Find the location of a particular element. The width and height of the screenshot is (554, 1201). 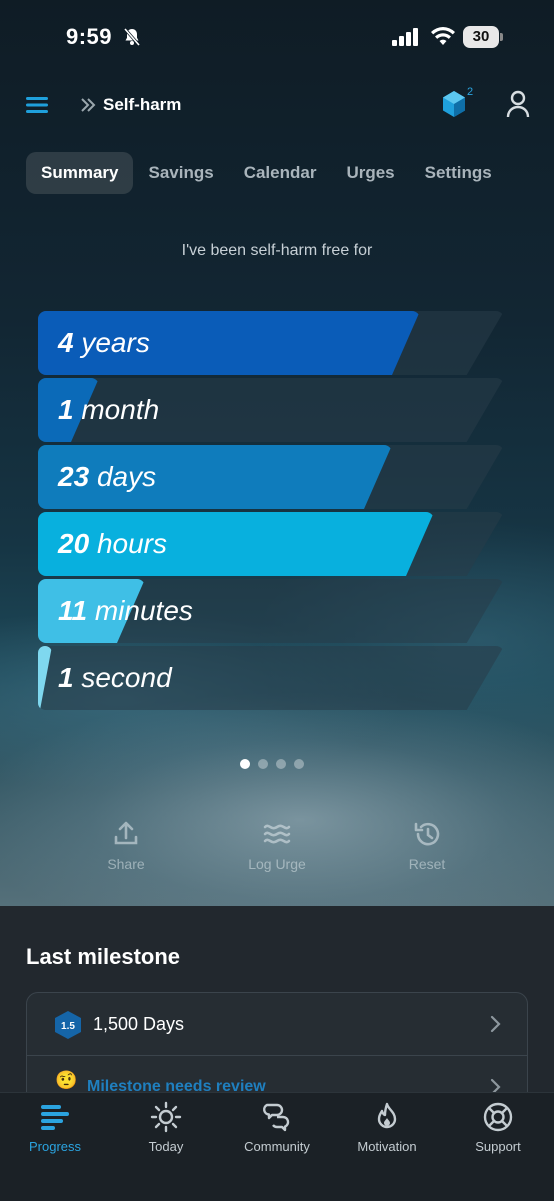

chat-bubbles-icon is located at coordinates (277, 1117).